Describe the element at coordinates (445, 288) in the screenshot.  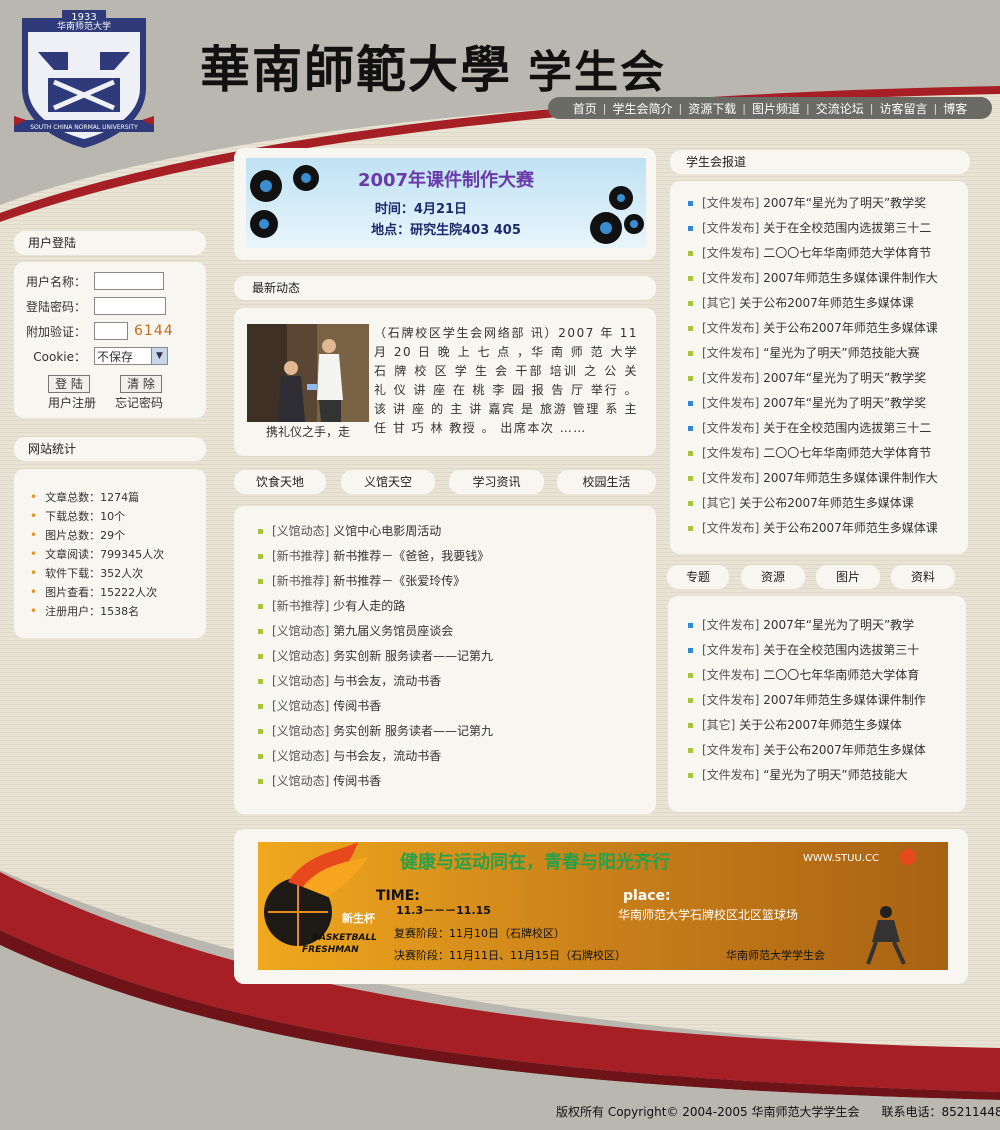
I see `latest-title: 最新动态` at that location.